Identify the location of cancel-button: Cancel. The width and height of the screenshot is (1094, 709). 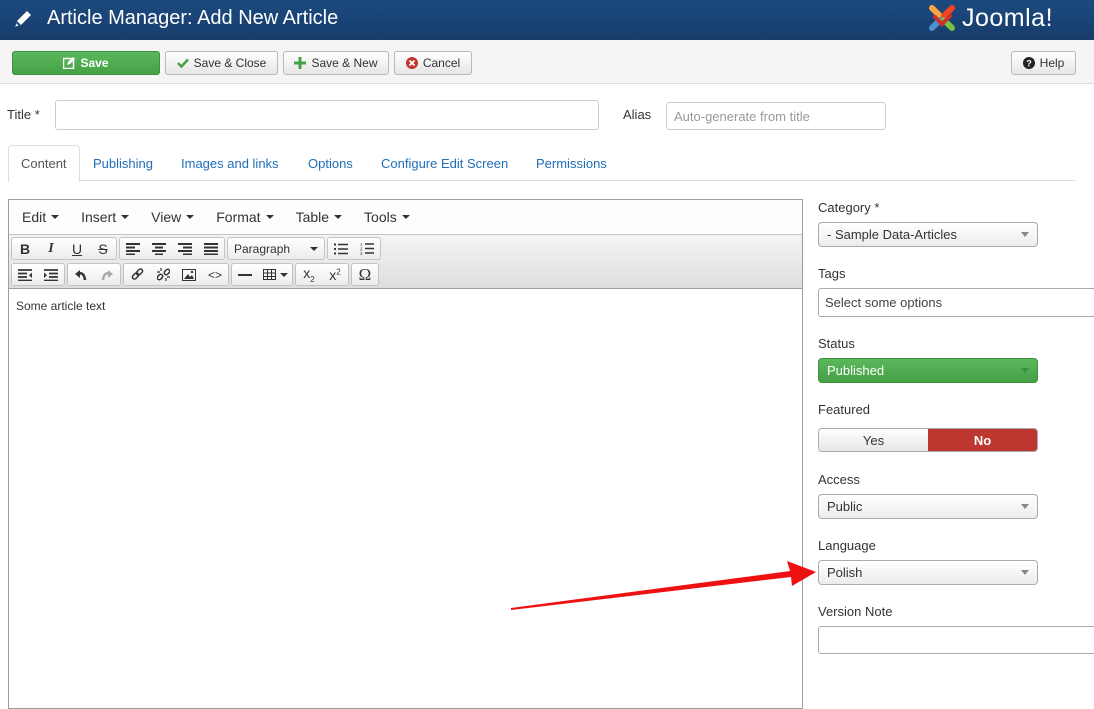
(433, 63).